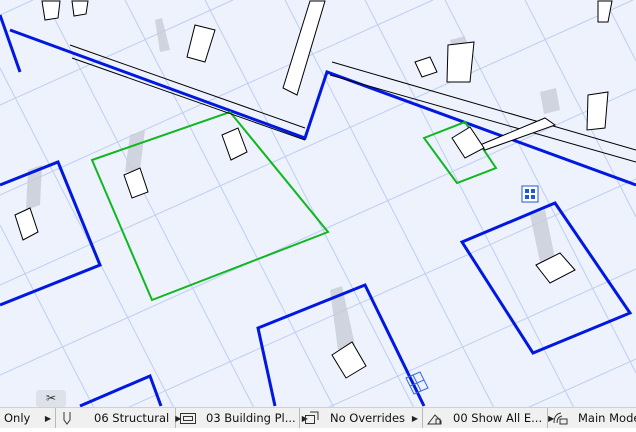 The width and height of the screenshot is (636, 432). I want to click on status-item-model-view: 03 Building Pl... ▶, so click(242, 418).